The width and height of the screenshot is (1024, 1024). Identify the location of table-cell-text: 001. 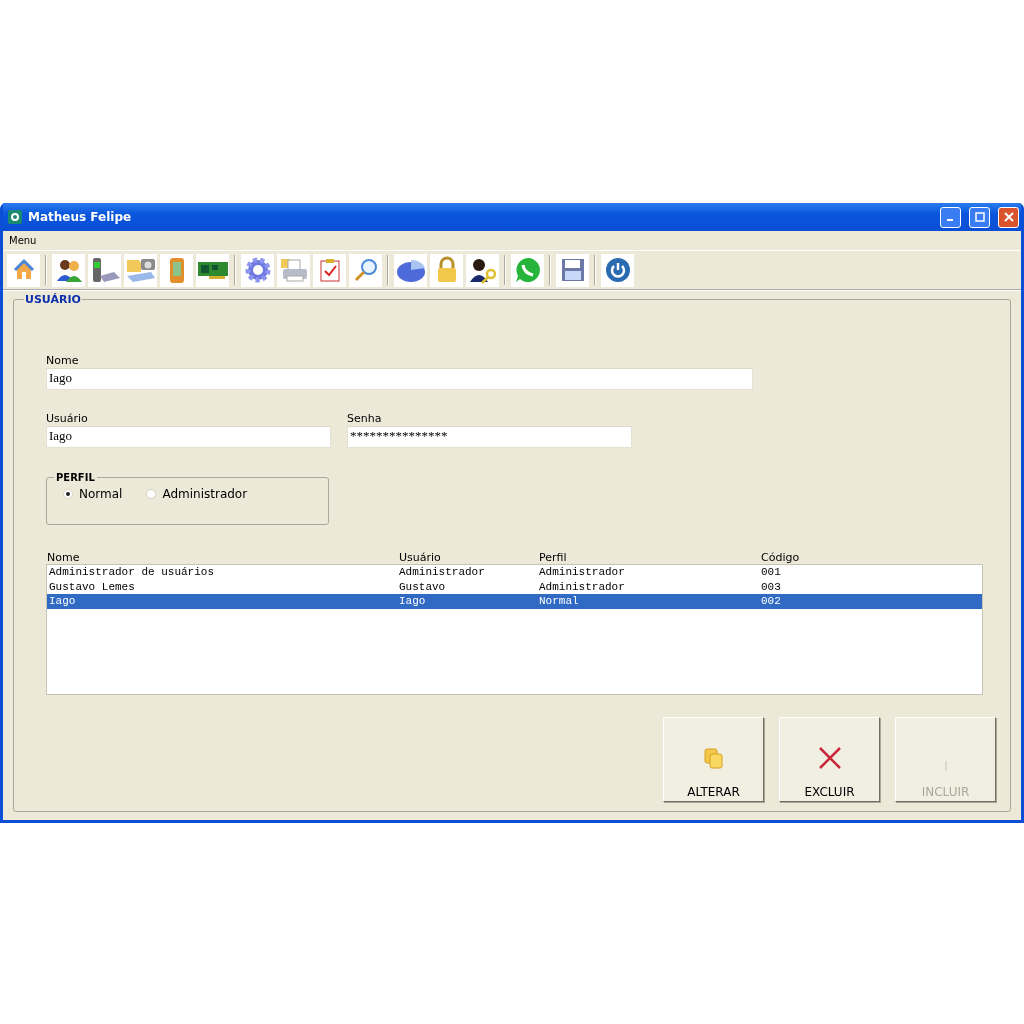
(771, 572).